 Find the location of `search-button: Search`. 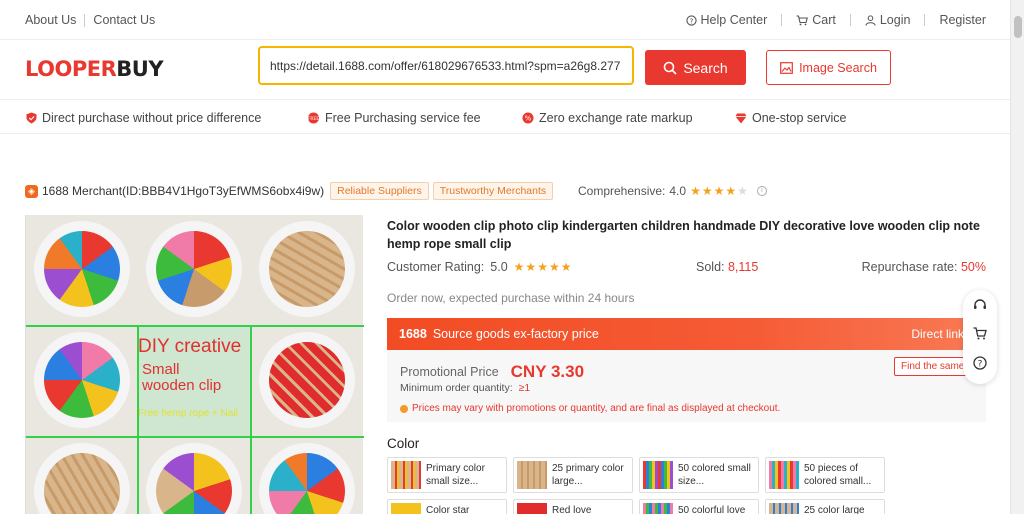

search-button: Search is located at coordinates (695, 67).